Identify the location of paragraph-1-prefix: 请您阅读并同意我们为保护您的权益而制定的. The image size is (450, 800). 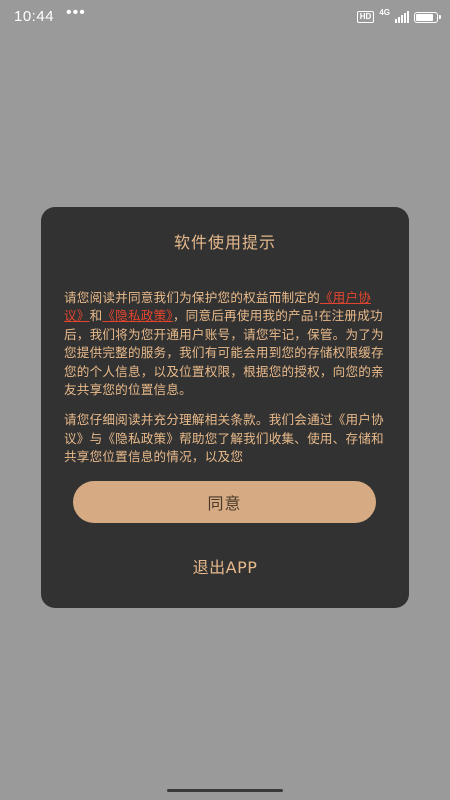
(192, 297).